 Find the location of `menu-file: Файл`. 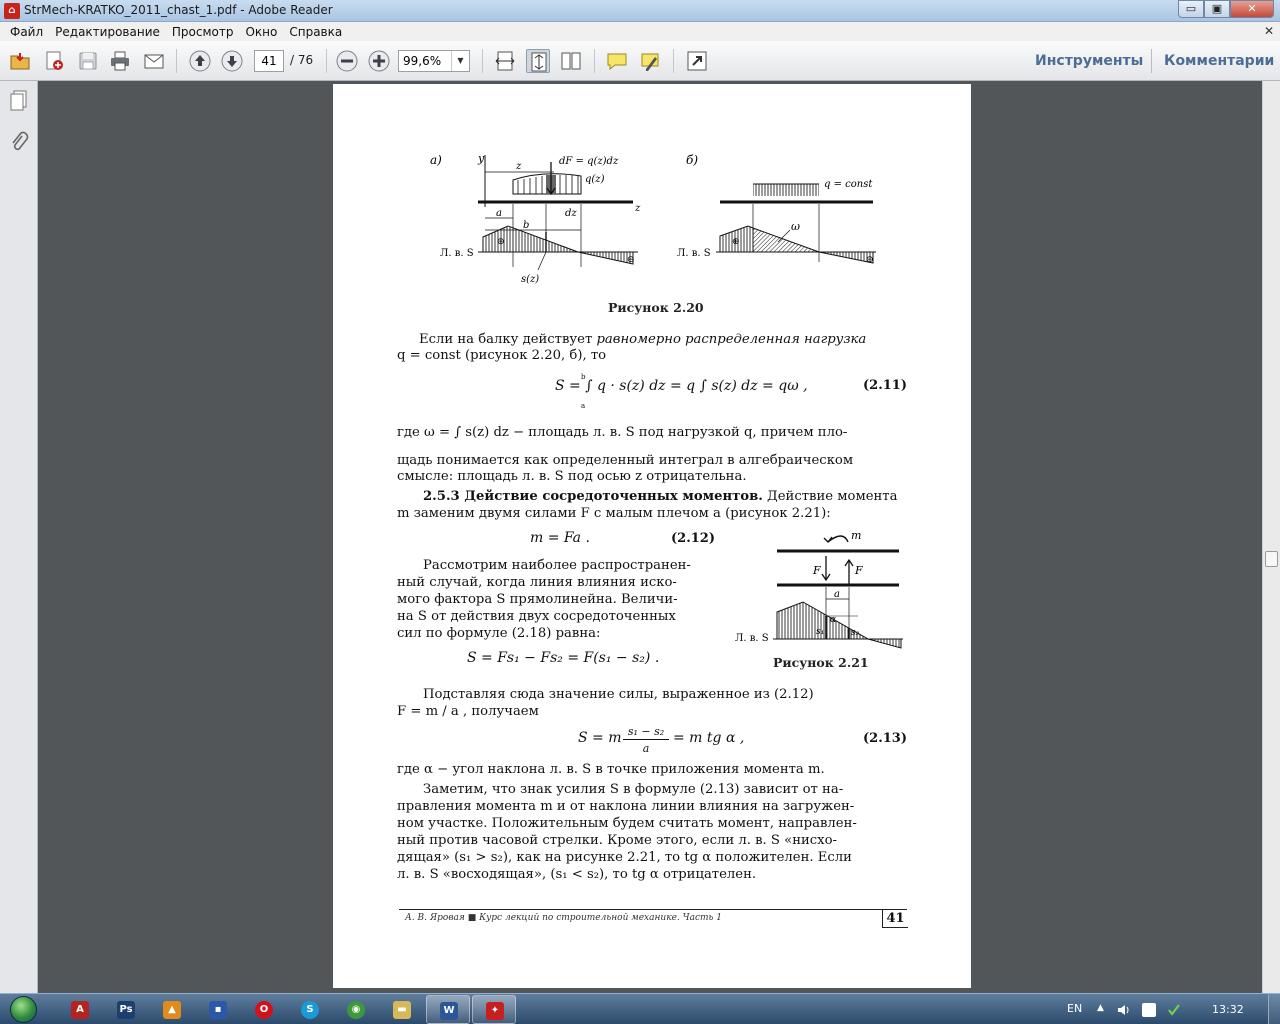

menu-file: Файл is located at coordinates (26, 32).